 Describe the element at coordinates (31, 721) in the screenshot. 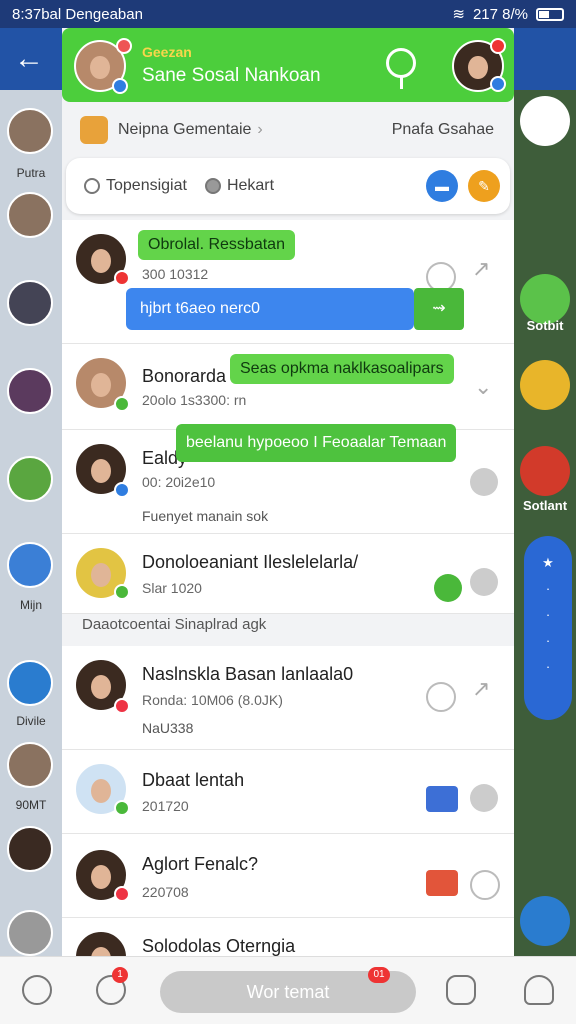

I see `rail-label: Divile` at that location.